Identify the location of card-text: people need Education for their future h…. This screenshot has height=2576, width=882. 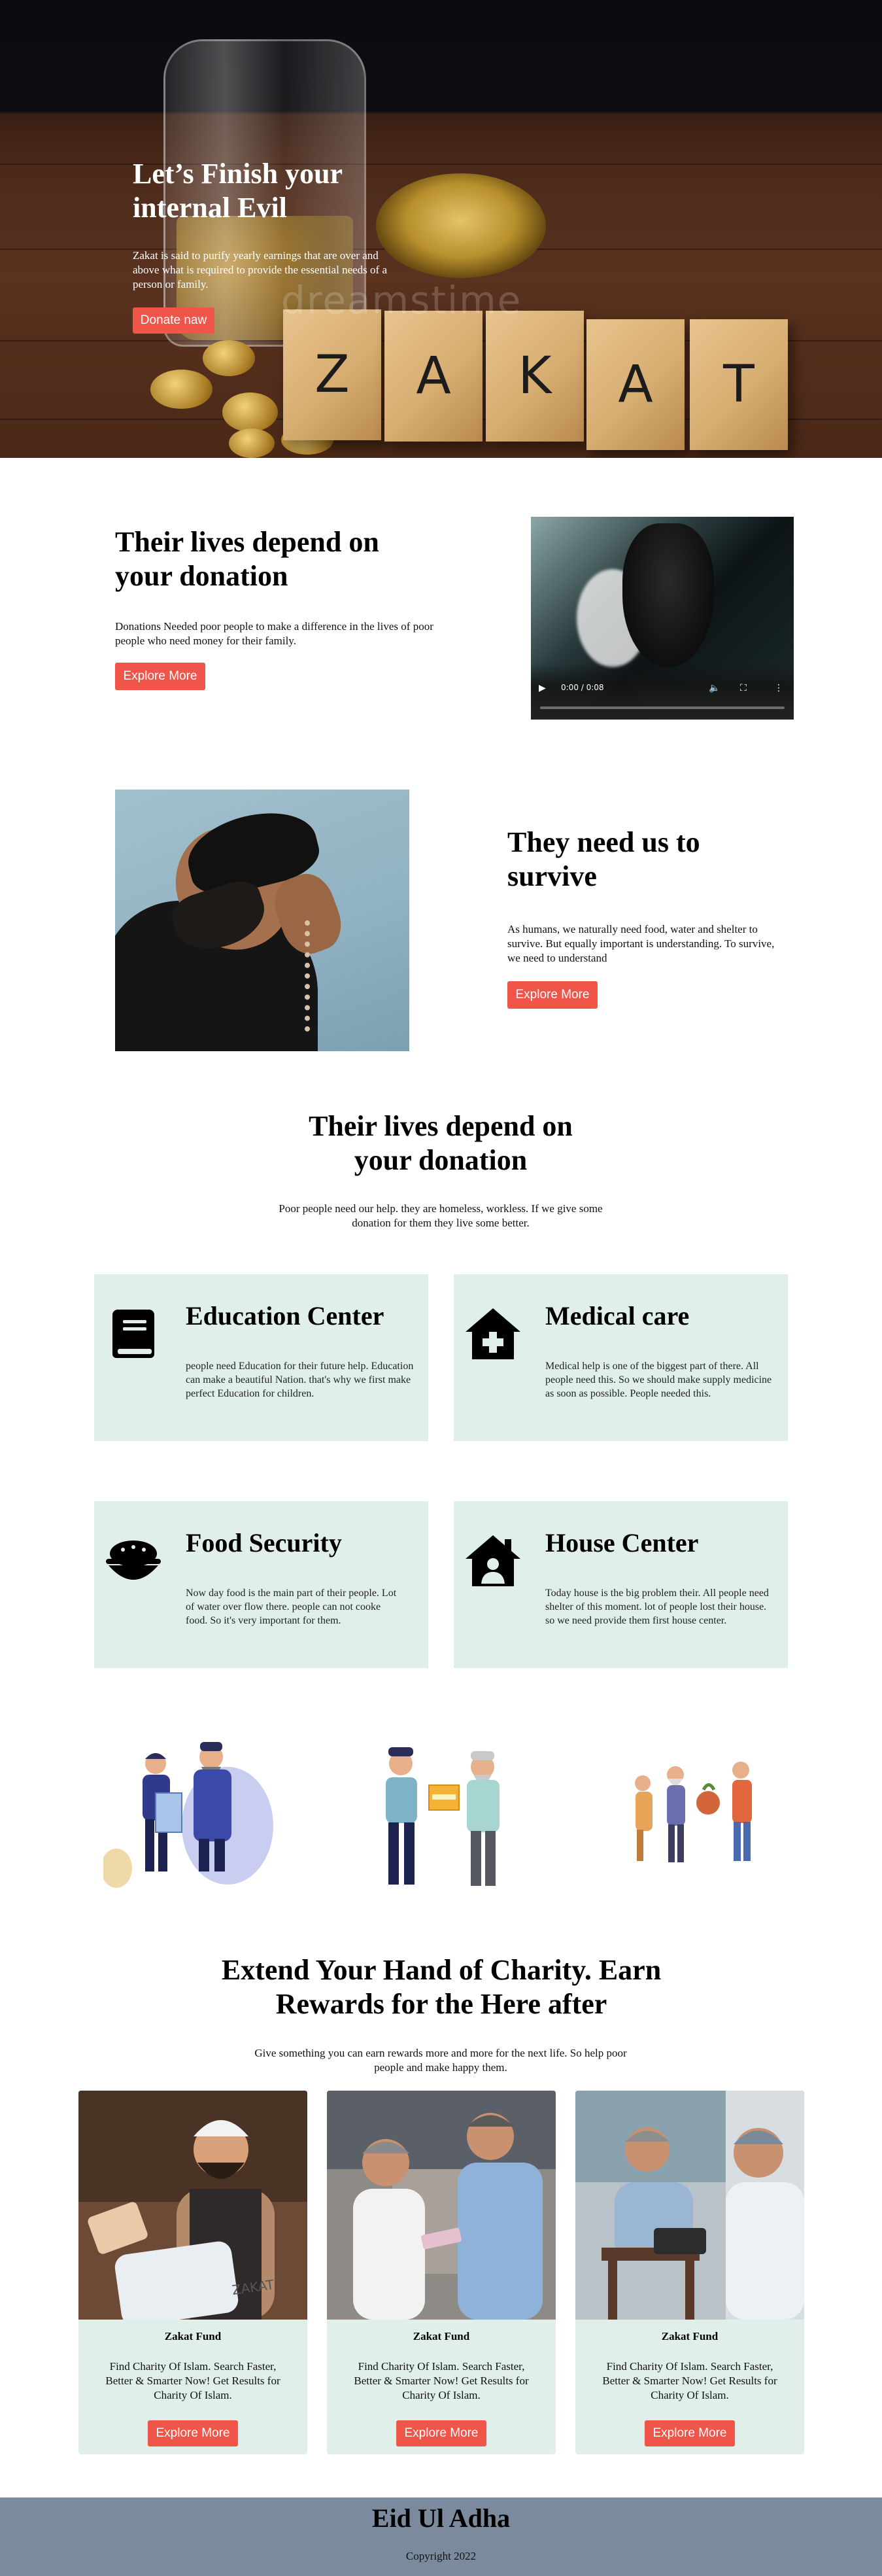
(300, 1380).